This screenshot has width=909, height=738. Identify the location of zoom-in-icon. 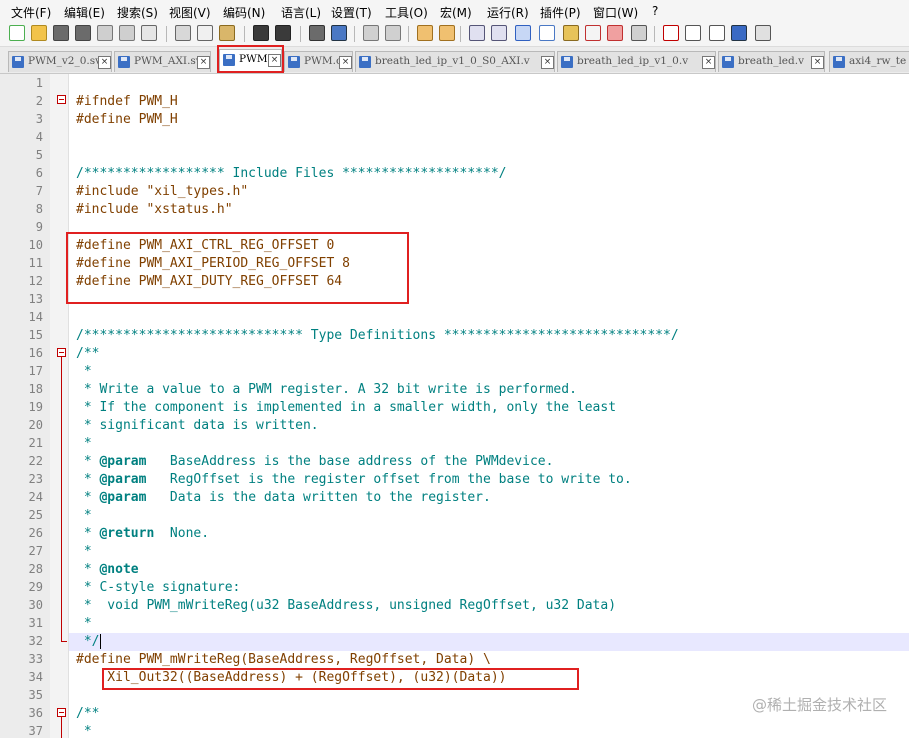
(371, 33).